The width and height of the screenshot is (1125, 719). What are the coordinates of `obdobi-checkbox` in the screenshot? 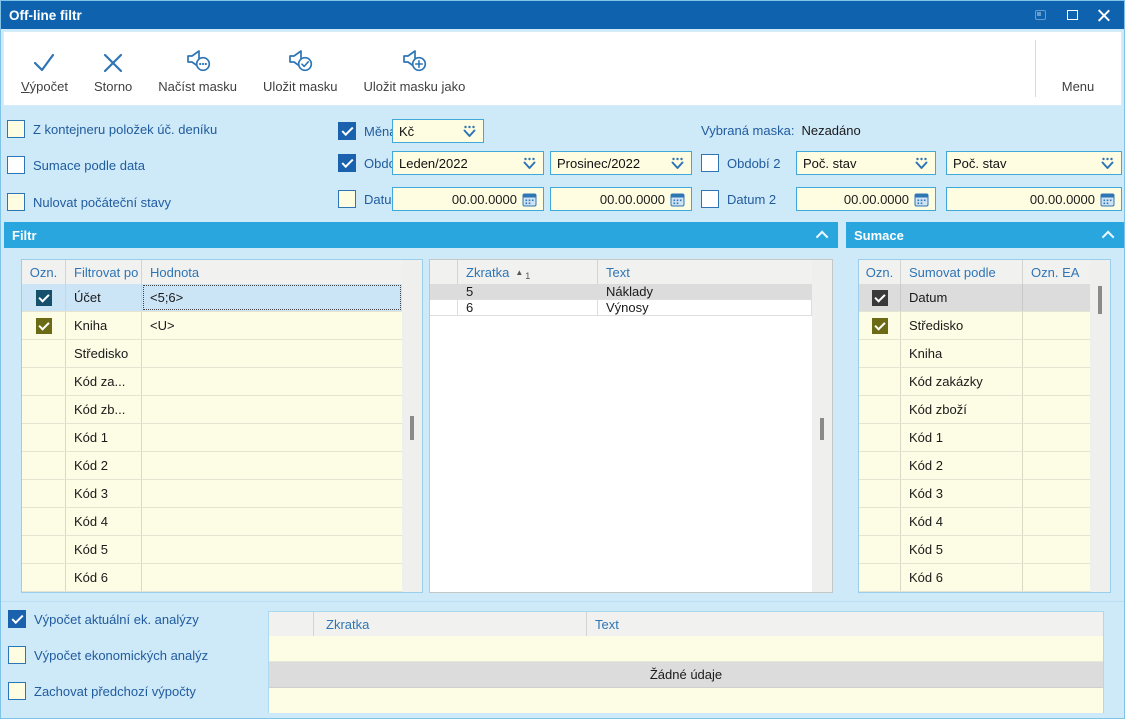 It's located at (347, 163).